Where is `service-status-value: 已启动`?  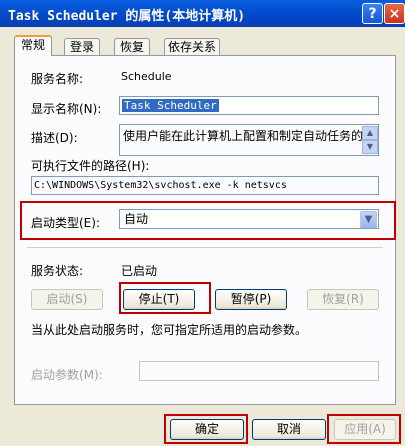
service-status-value: 已启动 is located at coordinates (139, 271).